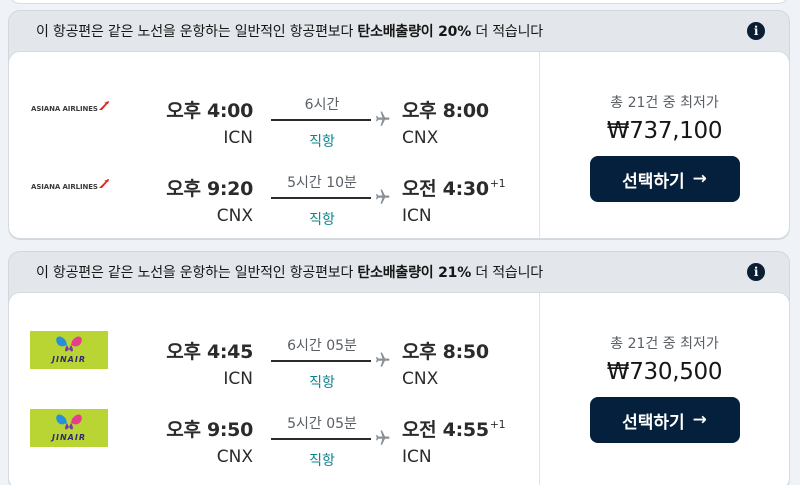 This screenshot has width=800, height=485. I want to click on arrival-time: 오후 8:50, so click(445, 352).